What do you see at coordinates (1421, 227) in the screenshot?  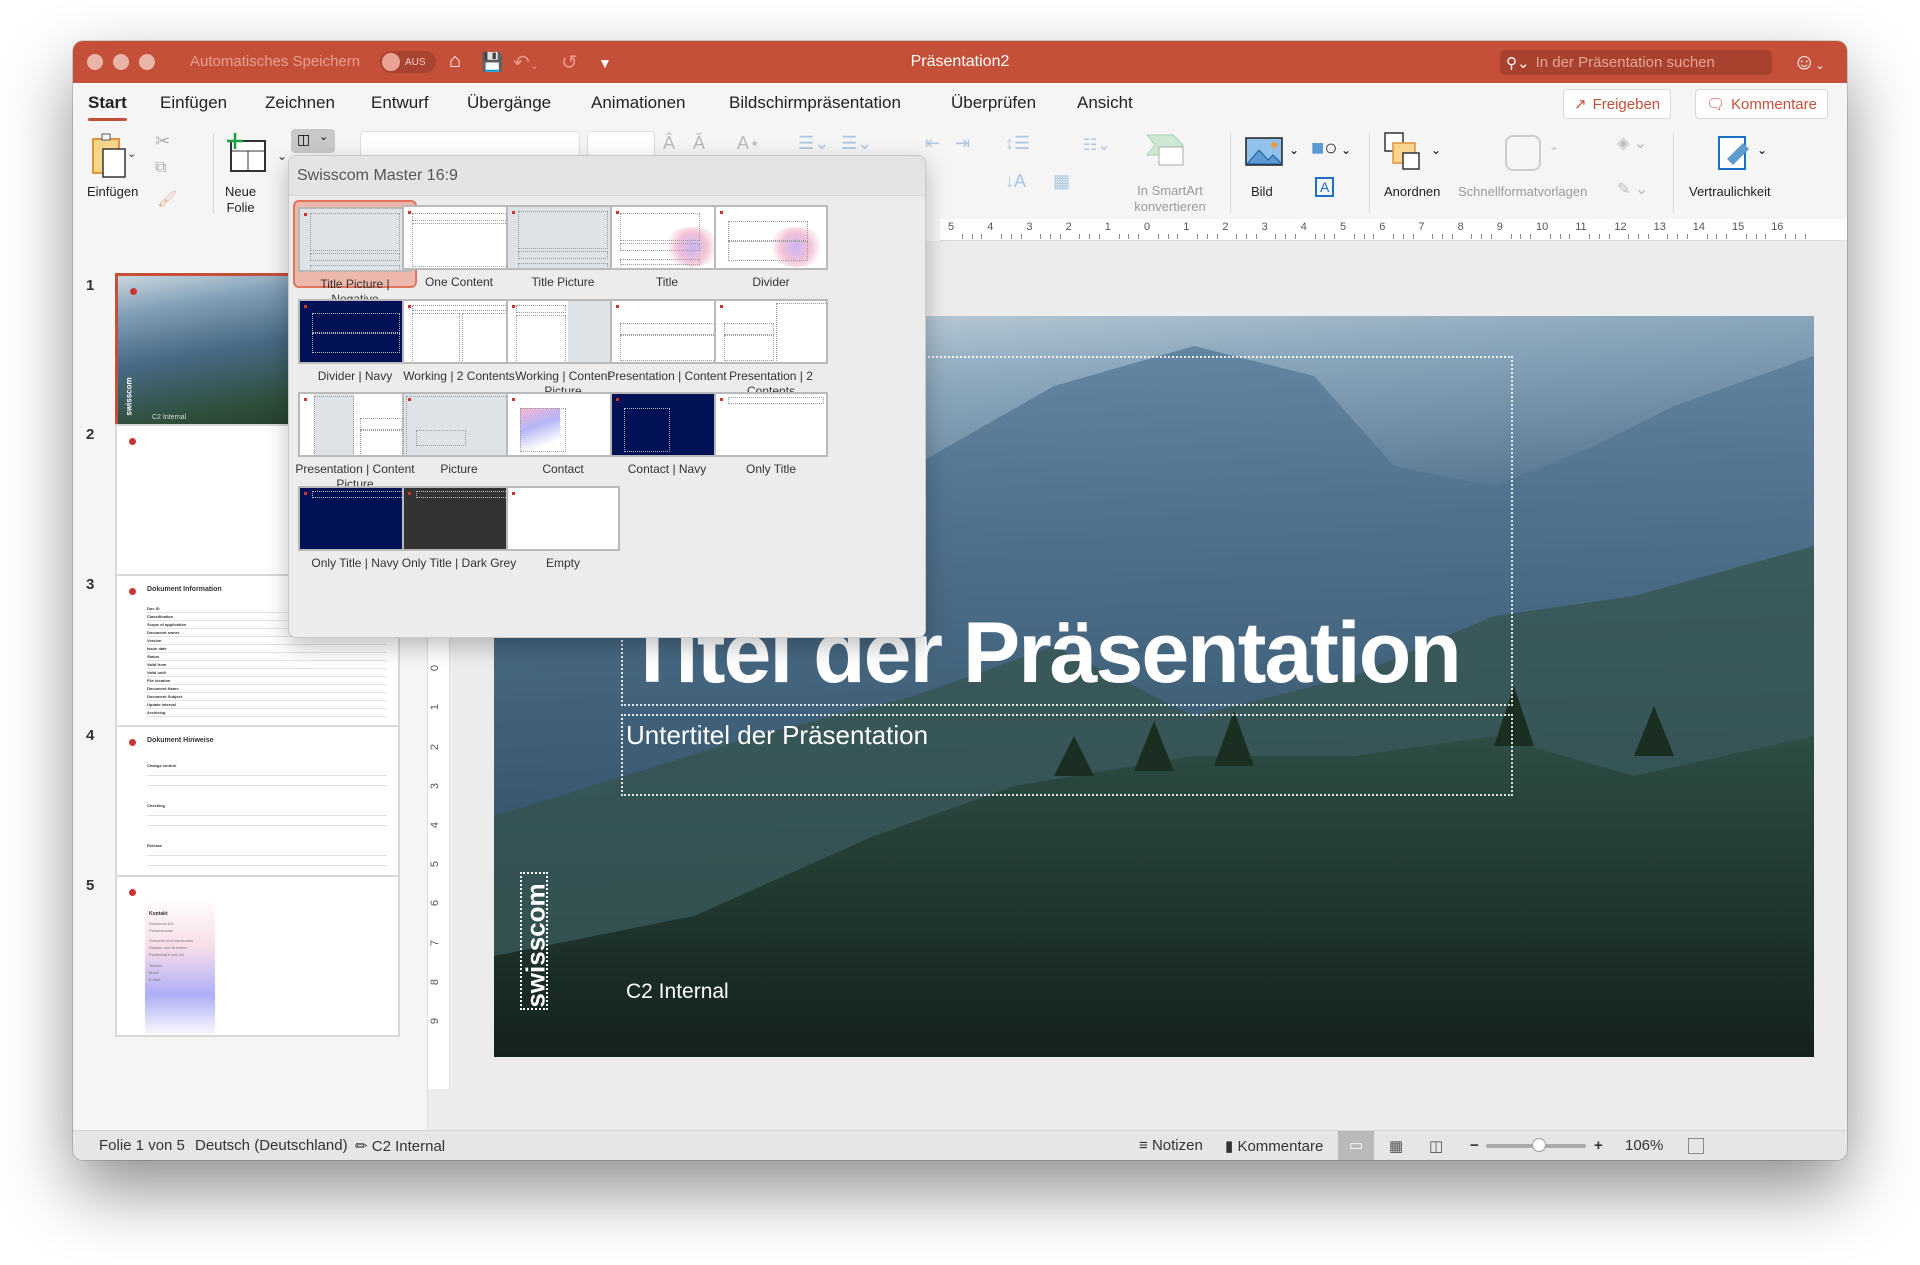 I see `ruler-tick-label: 7` at bounding box center [1421, 227].